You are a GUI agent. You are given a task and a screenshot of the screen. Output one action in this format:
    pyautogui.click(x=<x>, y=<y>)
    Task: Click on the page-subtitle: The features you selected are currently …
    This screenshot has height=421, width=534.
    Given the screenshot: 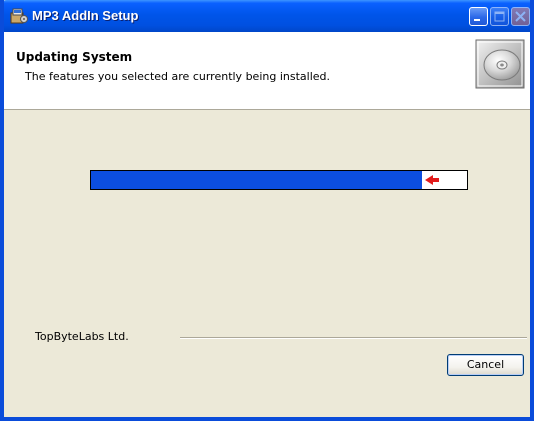 What is the action you would take?
    pyautogui.click(x=177, y=76)
    